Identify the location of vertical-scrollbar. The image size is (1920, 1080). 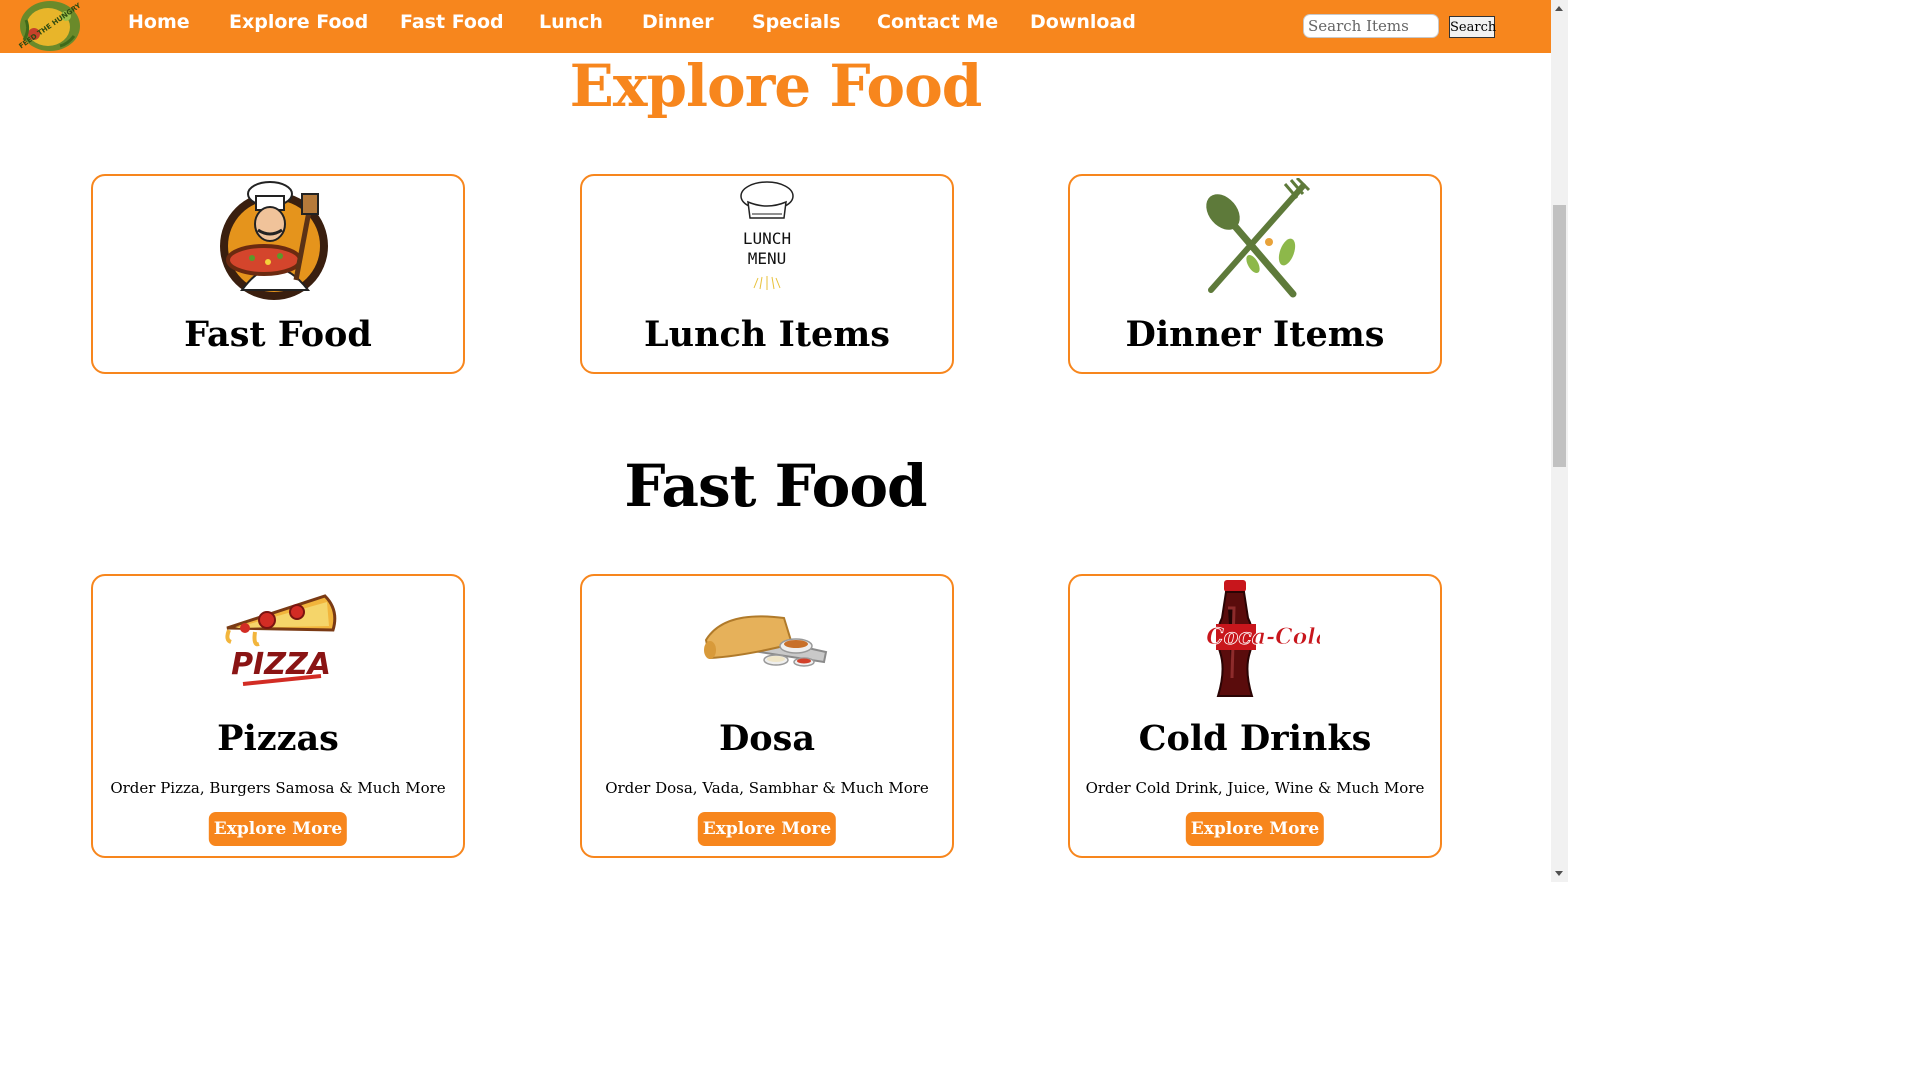
(1559, 441).